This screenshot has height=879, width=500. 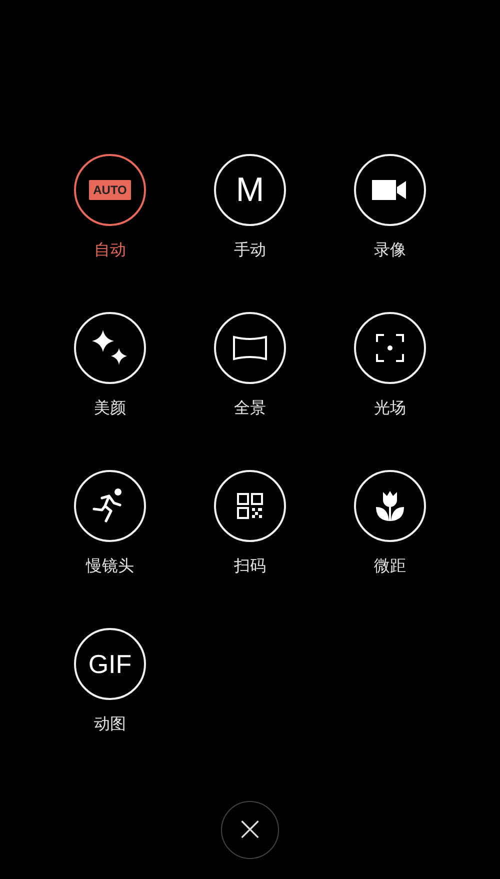 I want to click on auto-label: AUTO, so click(x=110, y=190).